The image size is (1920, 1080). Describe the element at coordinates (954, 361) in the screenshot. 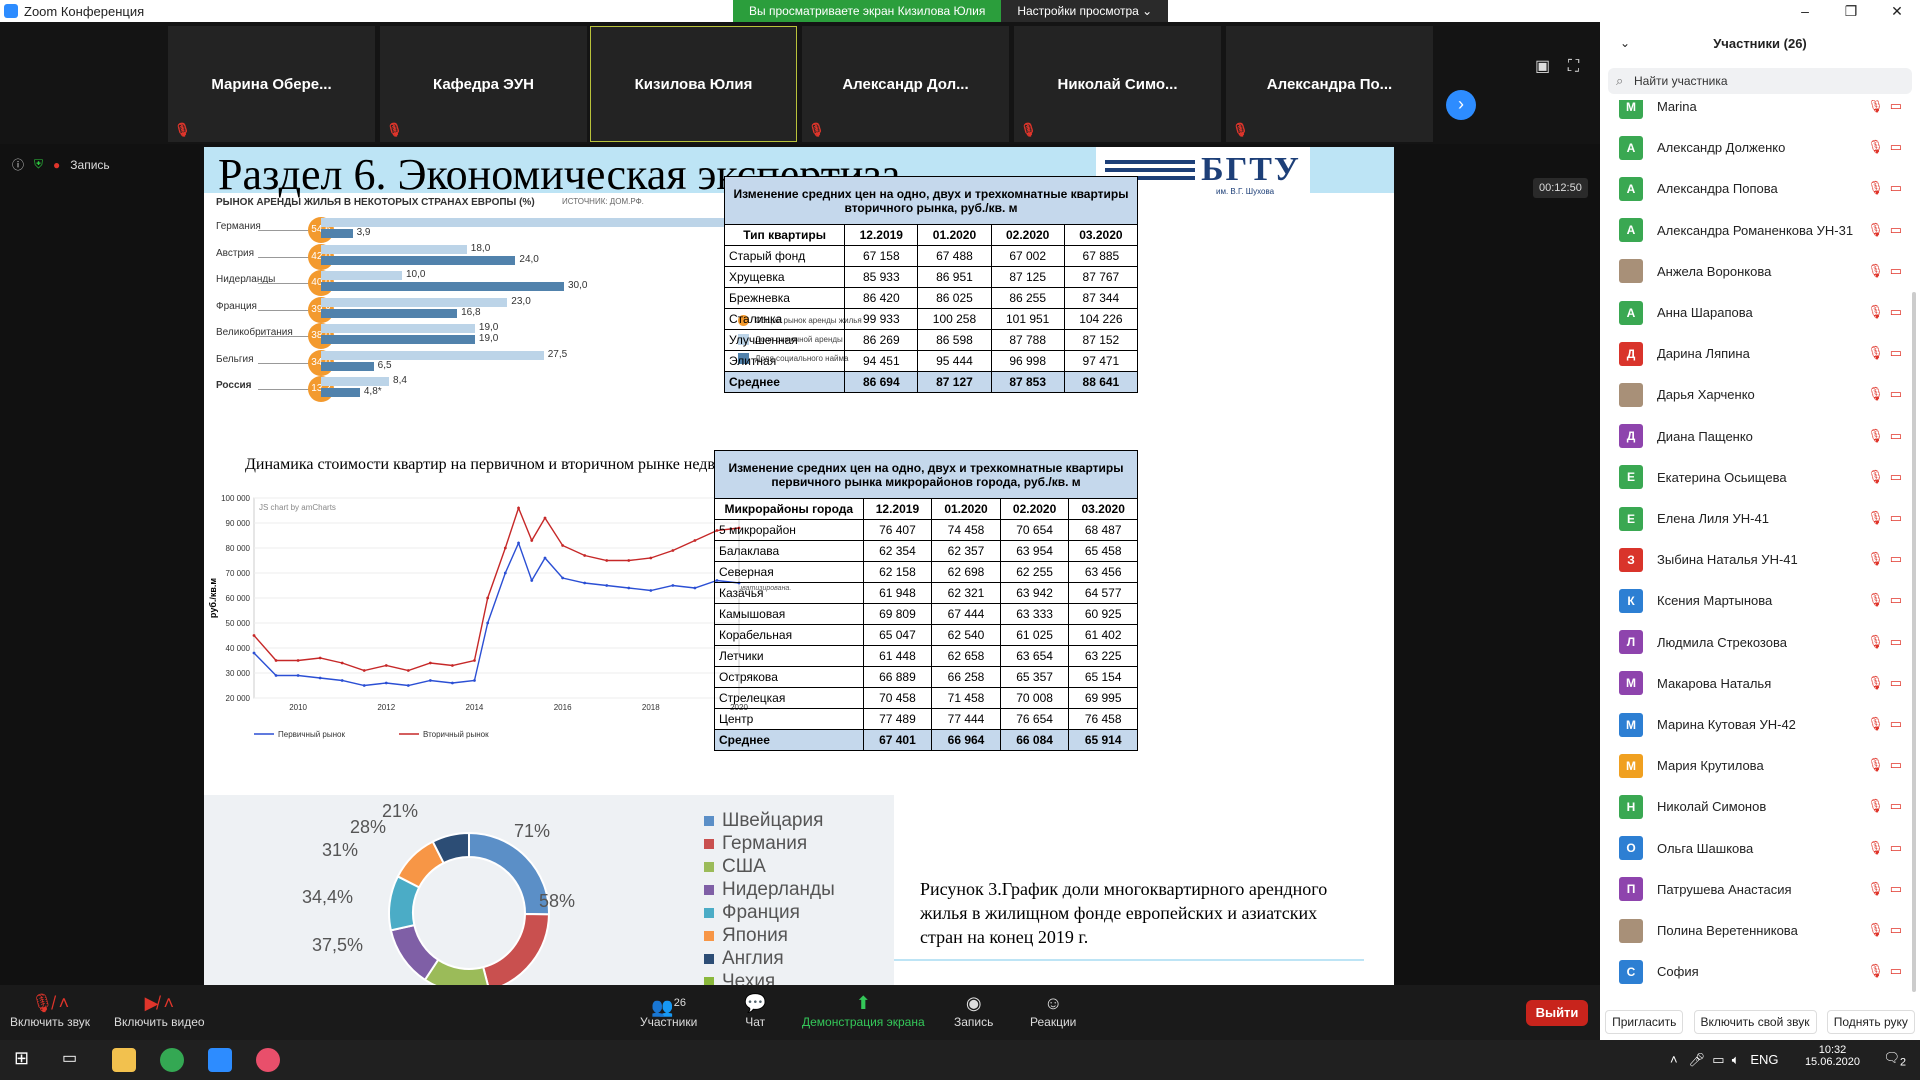

I see `table-cell: 95 444` at that location.